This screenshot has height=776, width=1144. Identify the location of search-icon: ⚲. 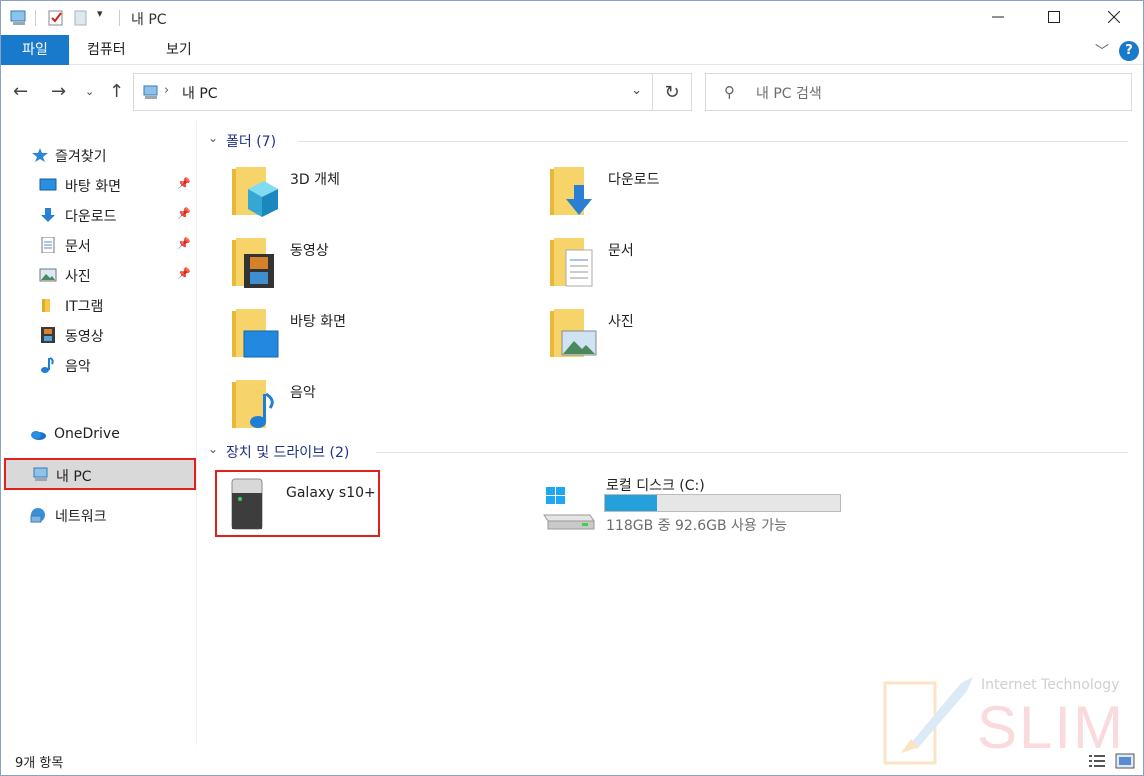
(729, 92).